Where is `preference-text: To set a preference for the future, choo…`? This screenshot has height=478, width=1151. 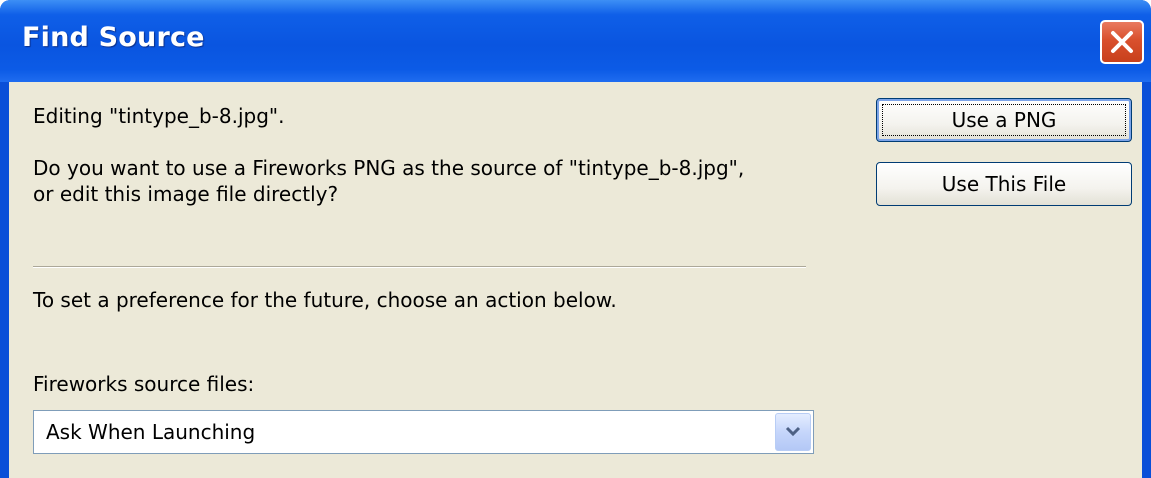 preference-text: To set a preference for the future, choo… is located at coordinates (325, 300).